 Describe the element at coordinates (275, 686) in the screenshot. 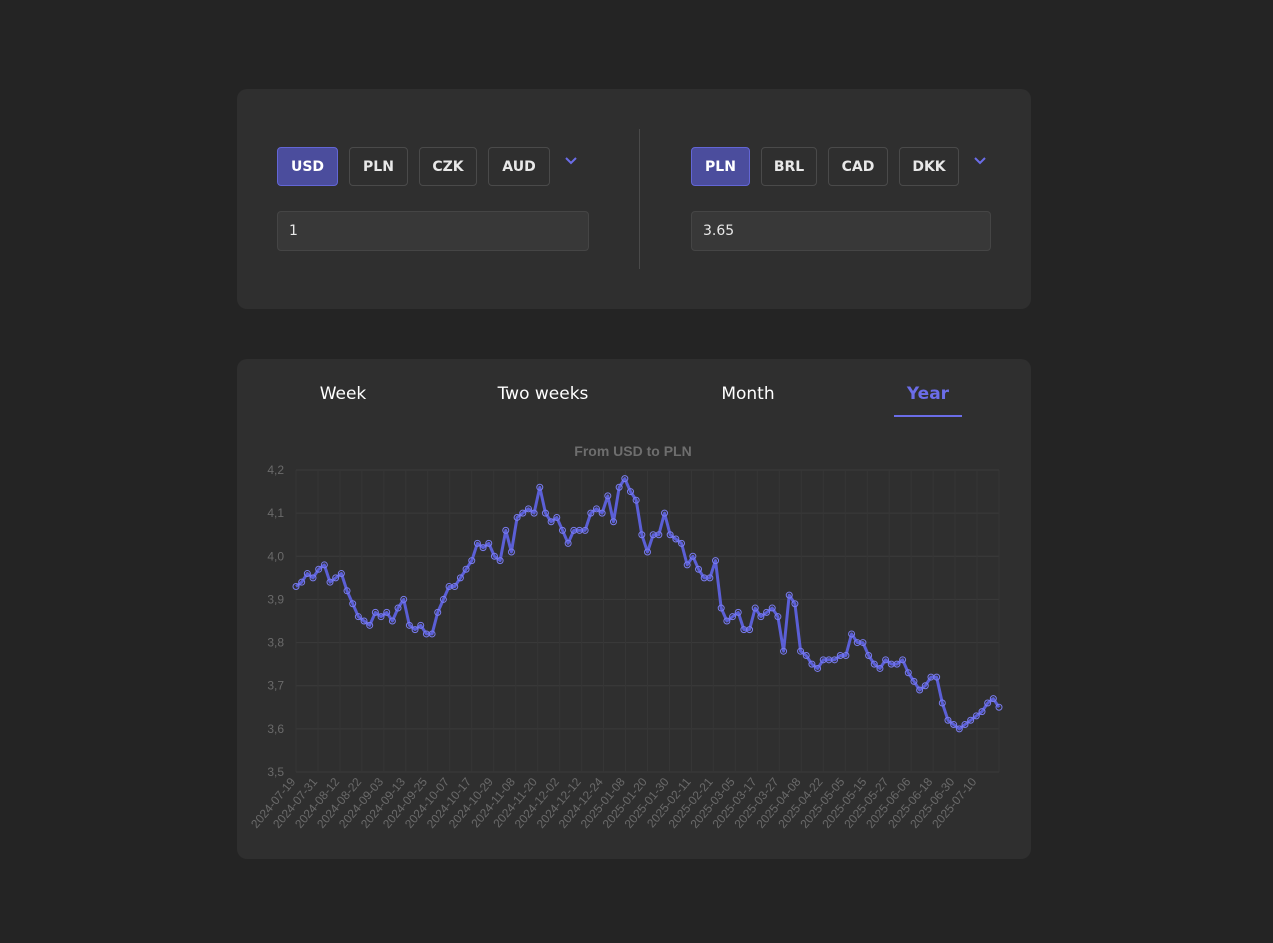

I see `y-tick-label: 3,7` at that location.